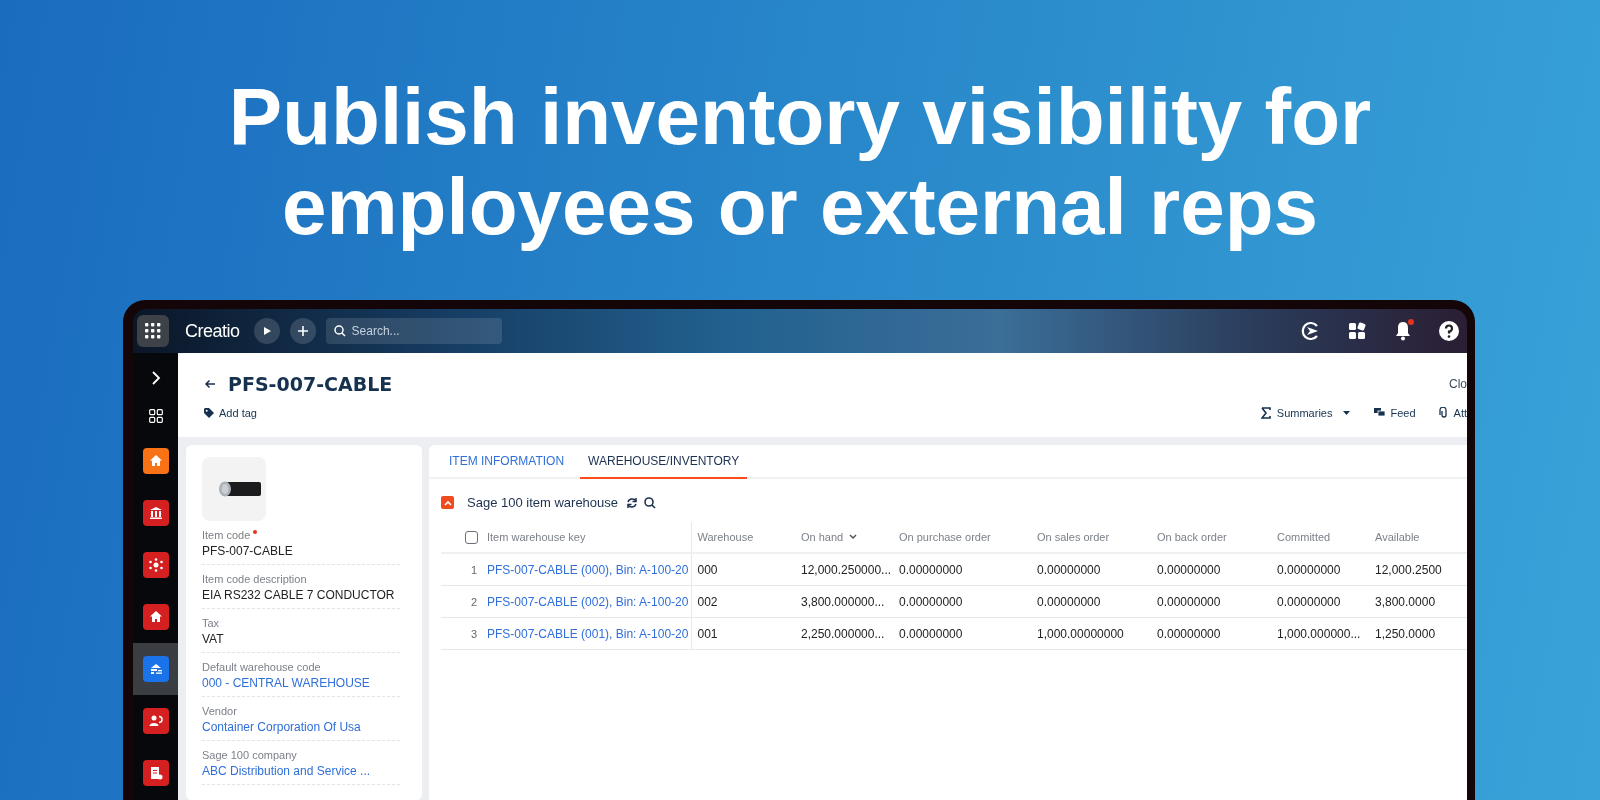 The height and width of the screenshot is (800, 1600). Describe the element at coordinates (707, 569) in the screenshot. I see `table-cell: 000` at that location.